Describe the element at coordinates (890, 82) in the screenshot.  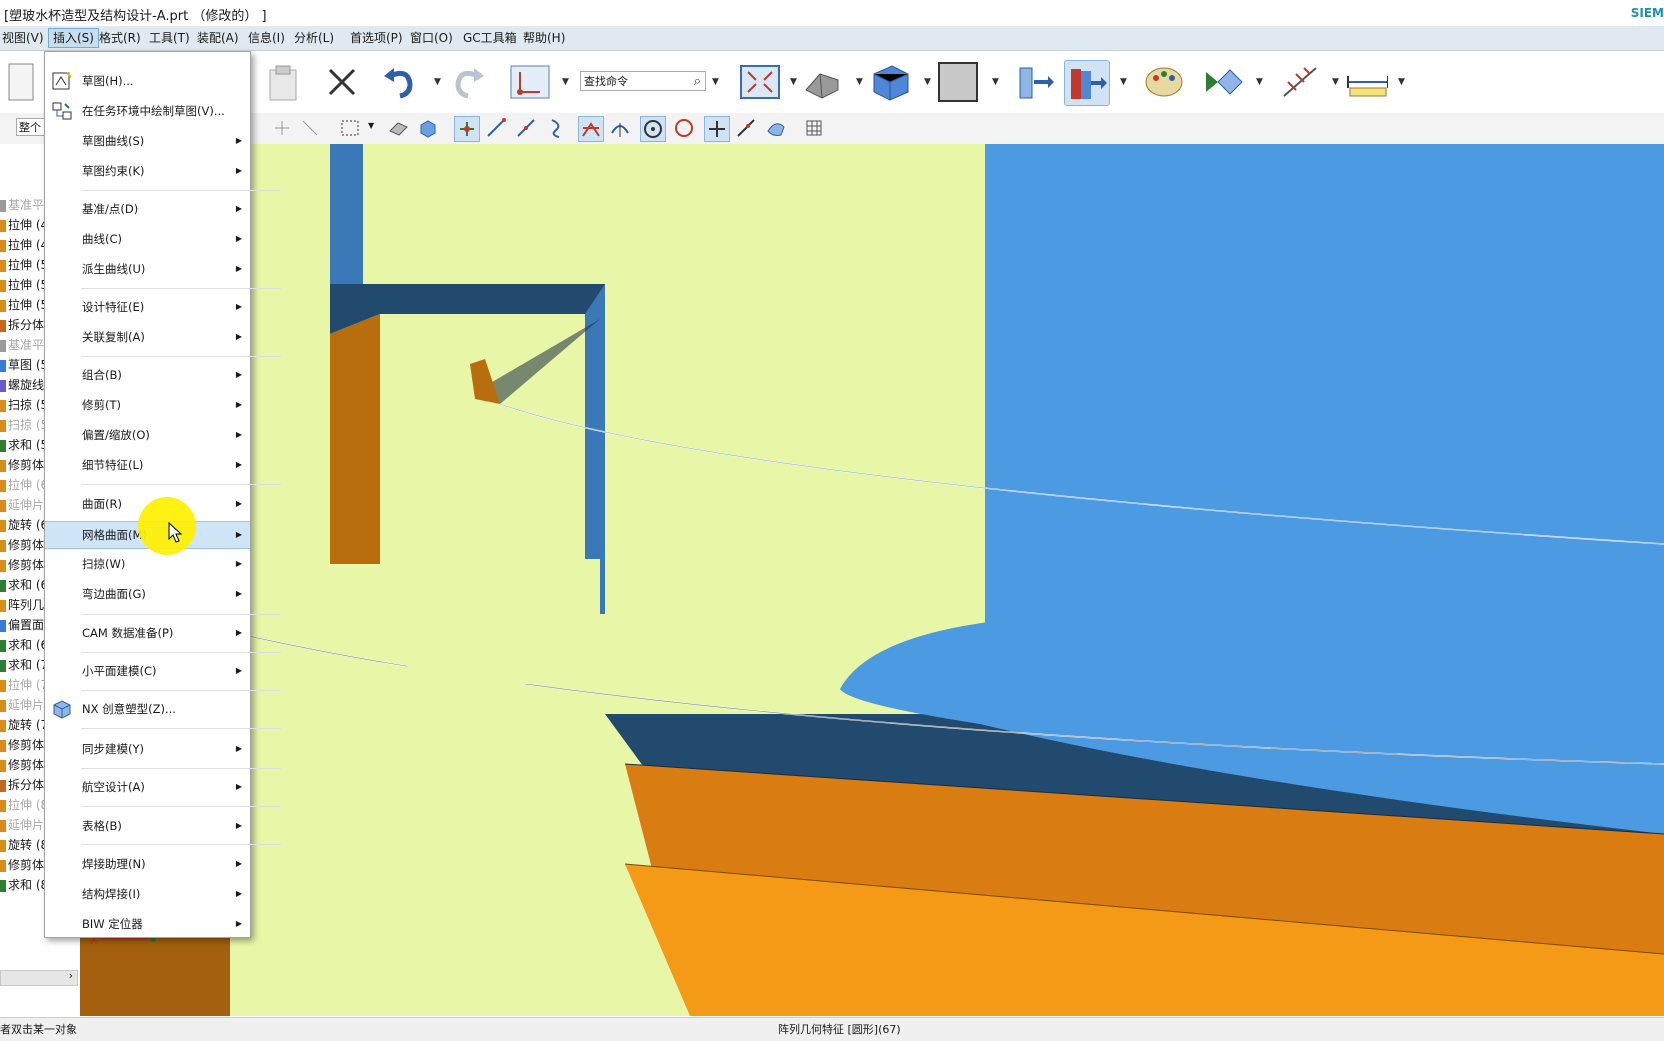
I see `solid-cube-icon` at that location.